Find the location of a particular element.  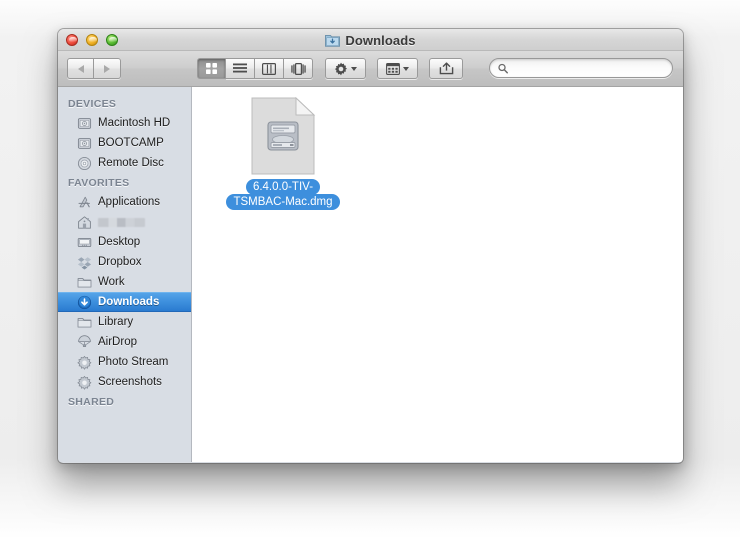

search-icon is located at coordinates (503, 68).